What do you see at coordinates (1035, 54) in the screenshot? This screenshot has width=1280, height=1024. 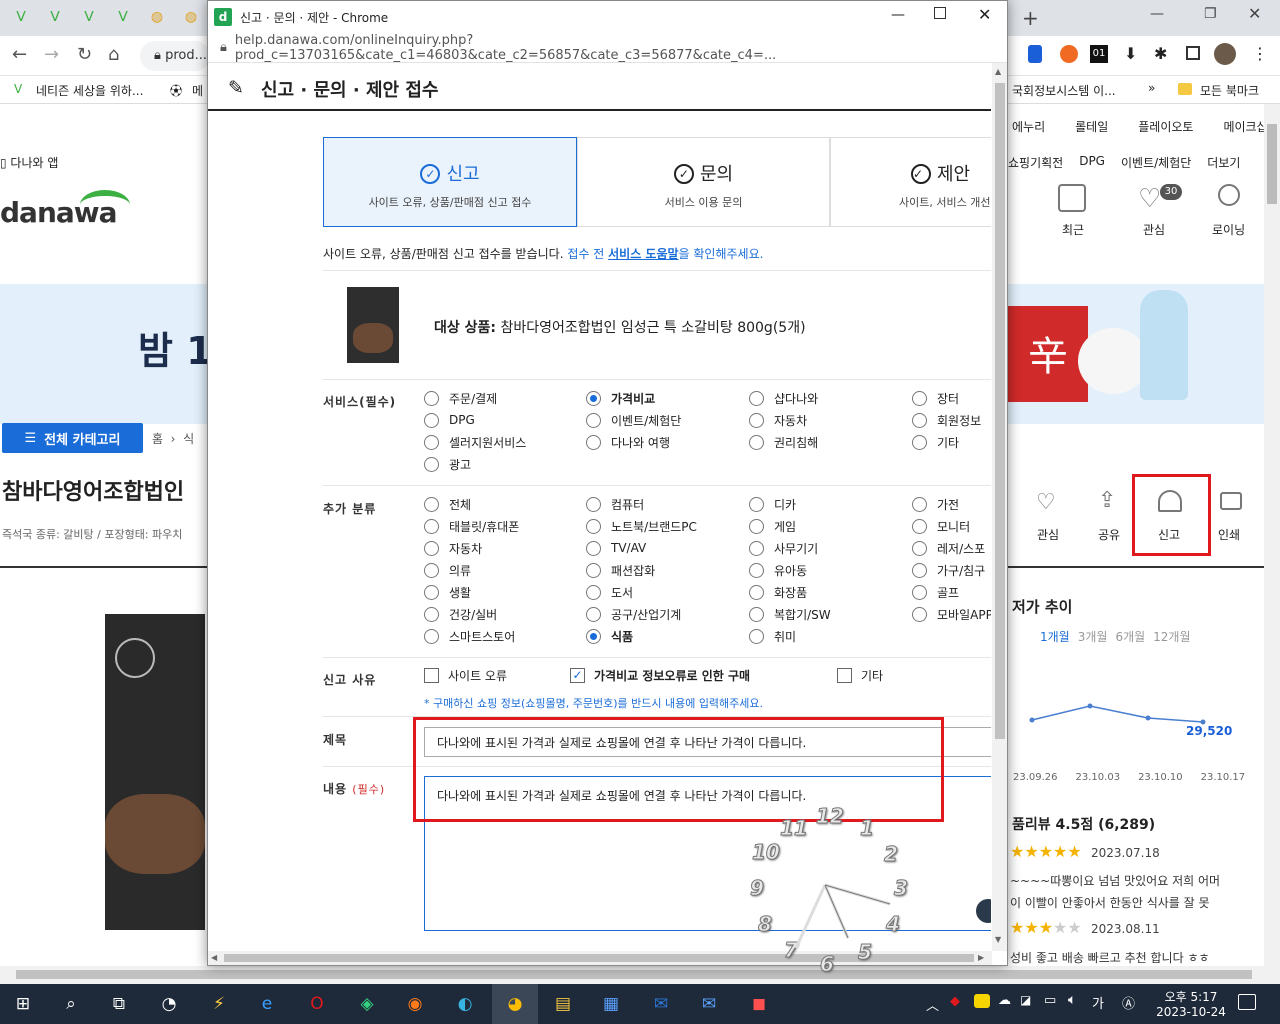 I see `extension-shield-icon` at bounding box center [1035, 54].